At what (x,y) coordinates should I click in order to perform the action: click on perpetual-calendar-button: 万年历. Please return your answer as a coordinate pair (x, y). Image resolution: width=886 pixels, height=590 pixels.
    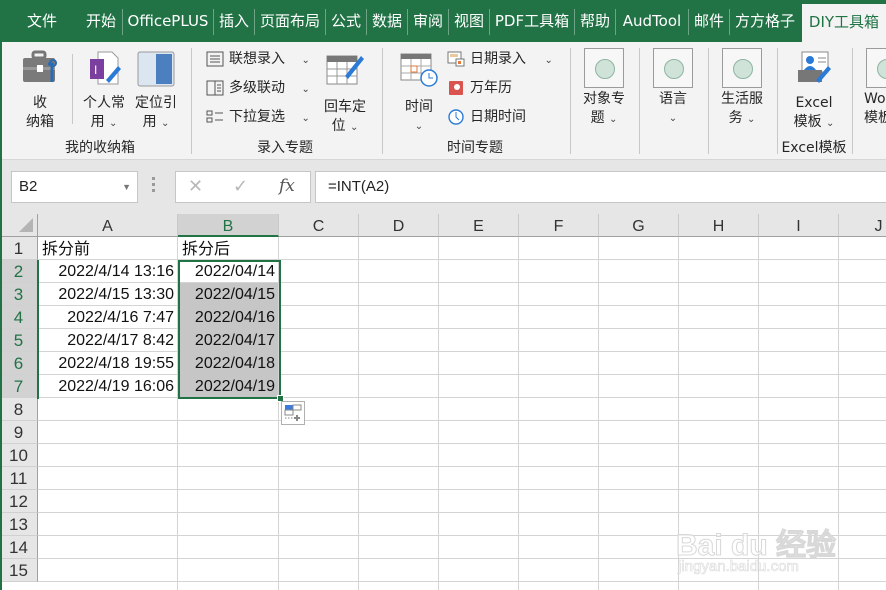
    Looking at the image, I should click on (479, 88).